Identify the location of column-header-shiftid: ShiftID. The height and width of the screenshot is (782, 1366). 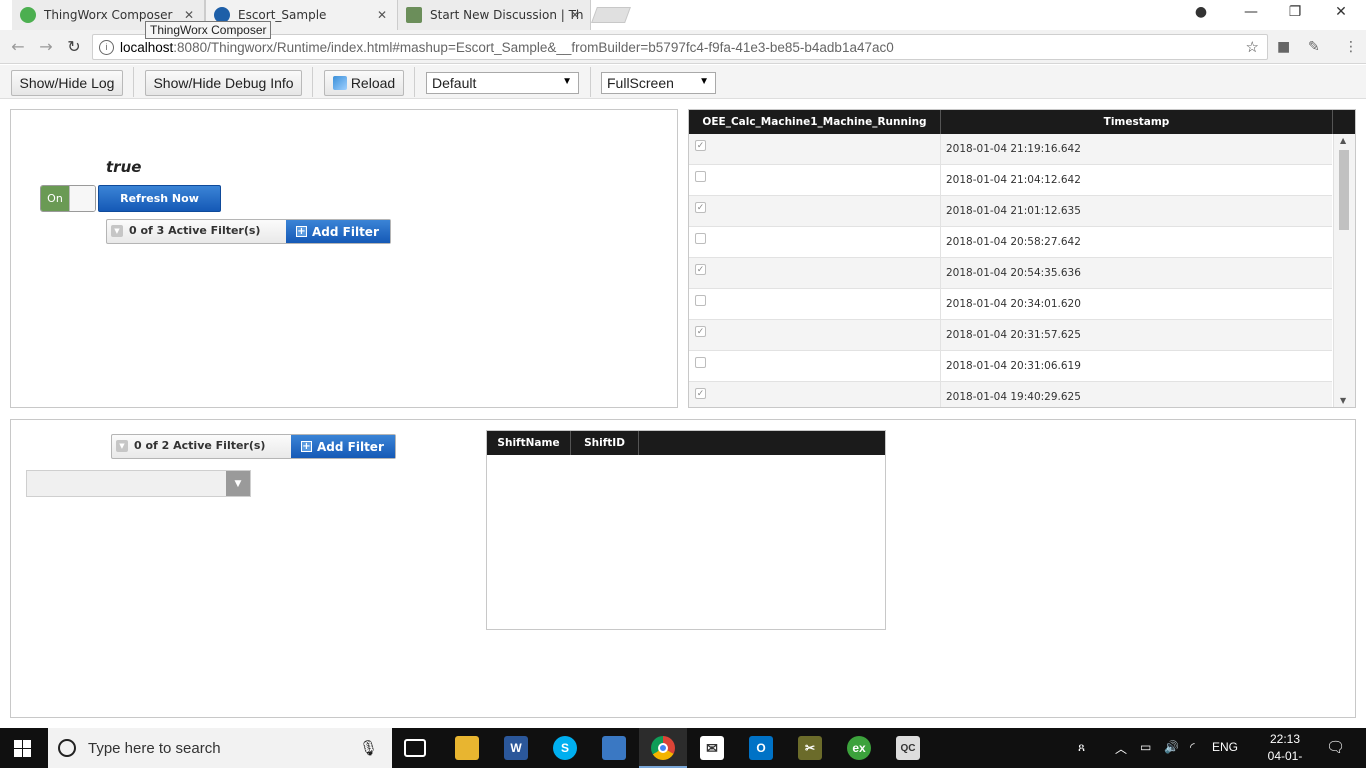
(605, 443).